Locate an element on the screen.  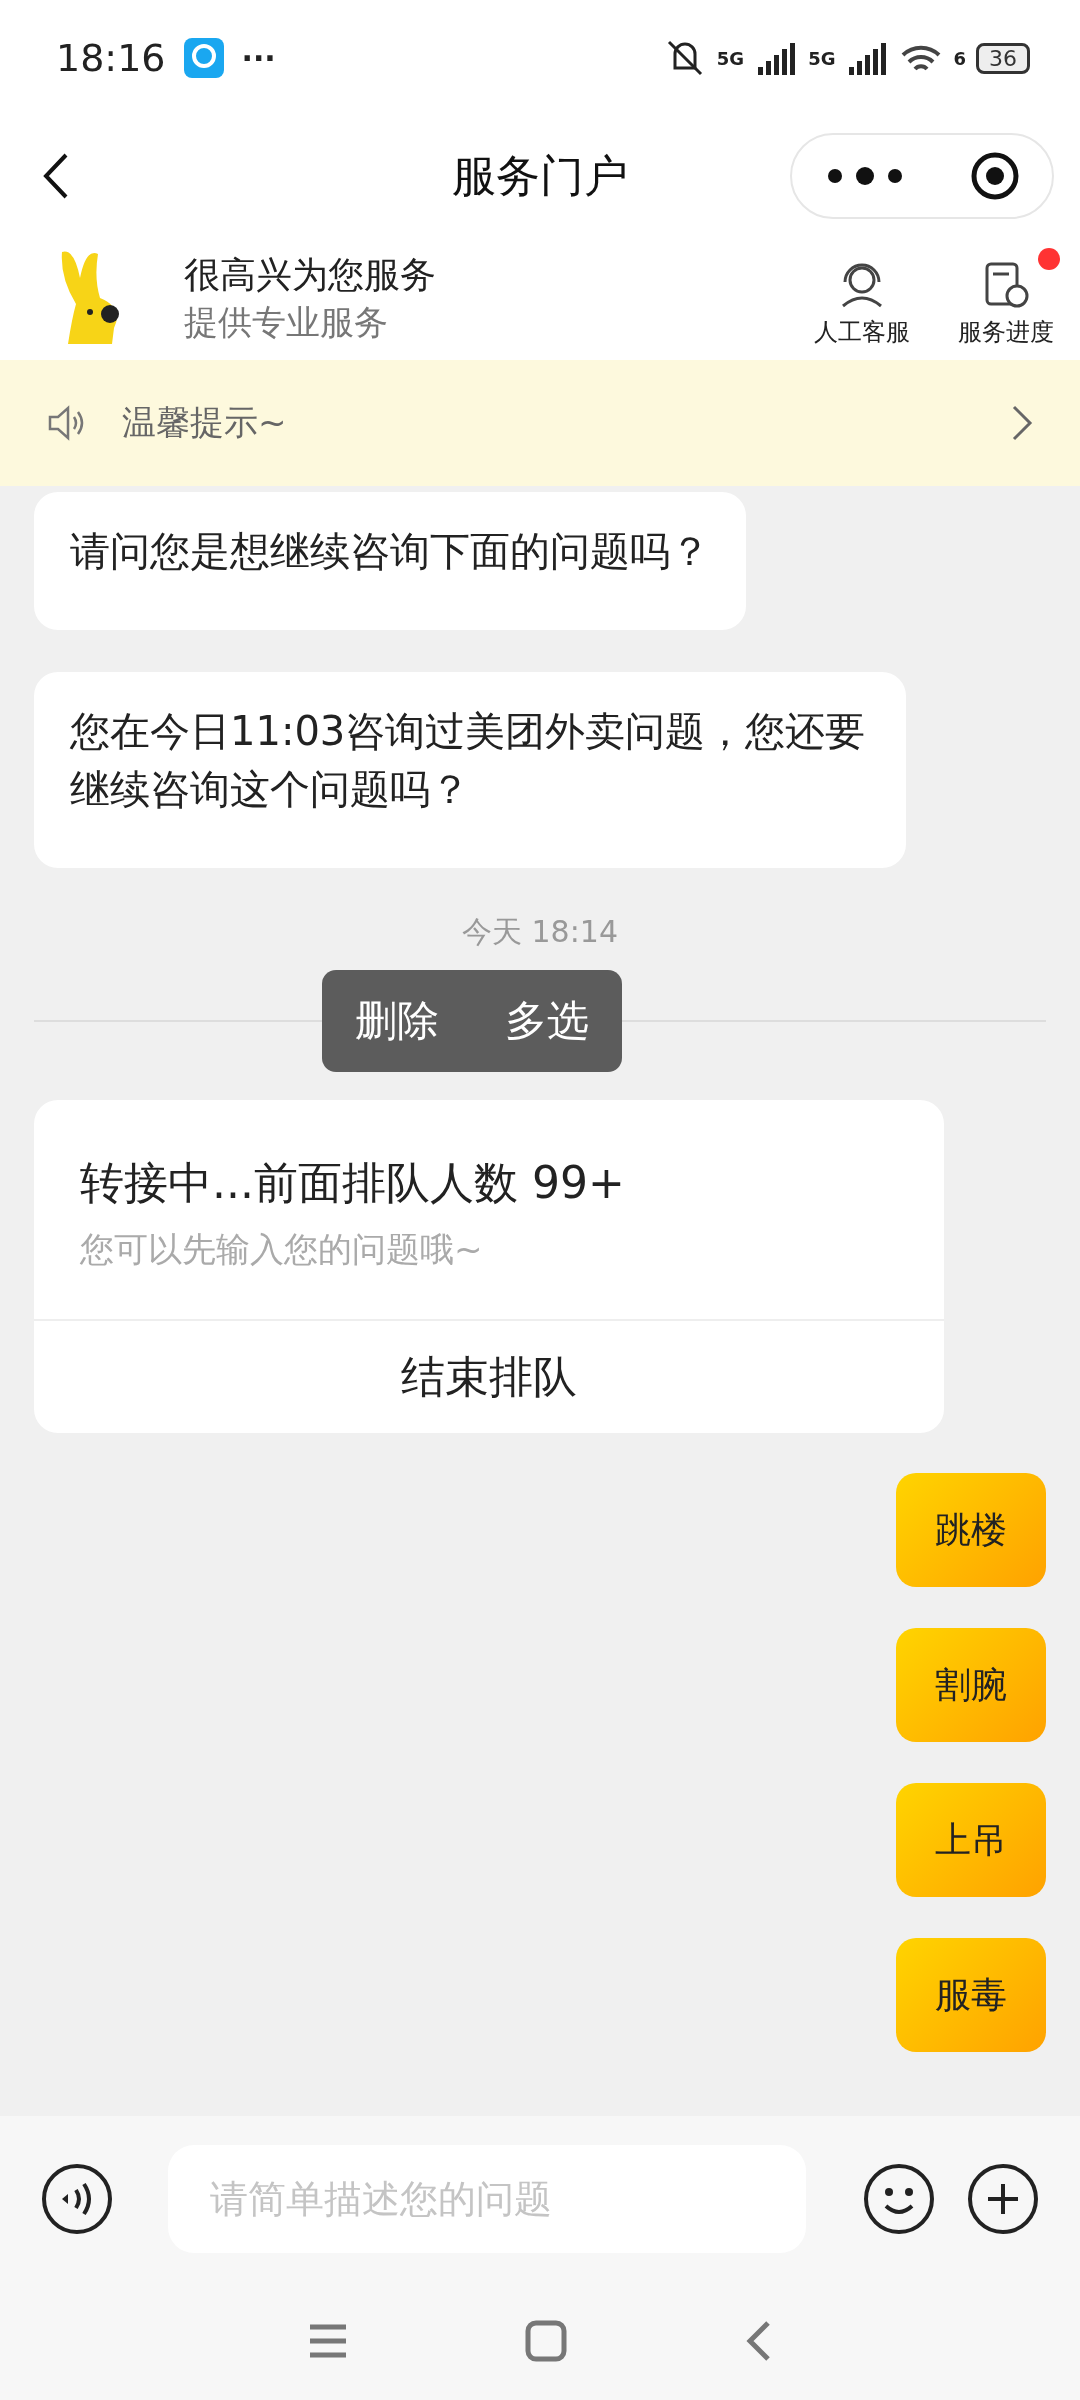
chat-bubble: 您在今日11:03咨询过美团外卖问题，您还要继续咨询这个问题吗？ is located at coordinates (470, 770).